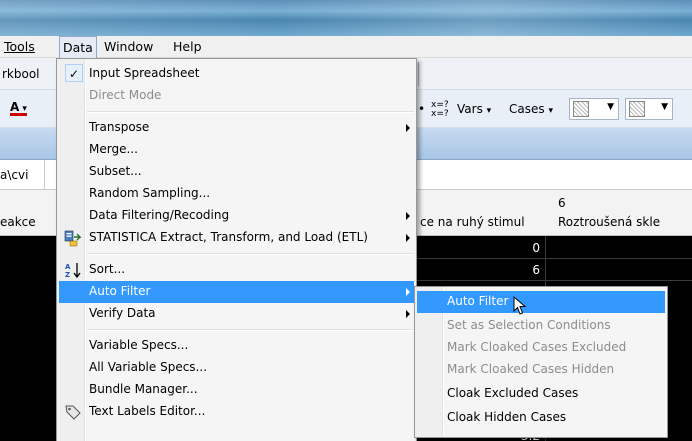  What do you see at coordinates (507, 417) in the screenshot?
I see `menu-item-label: Cloak Hidden Cases` at bounding box center [507, 417].